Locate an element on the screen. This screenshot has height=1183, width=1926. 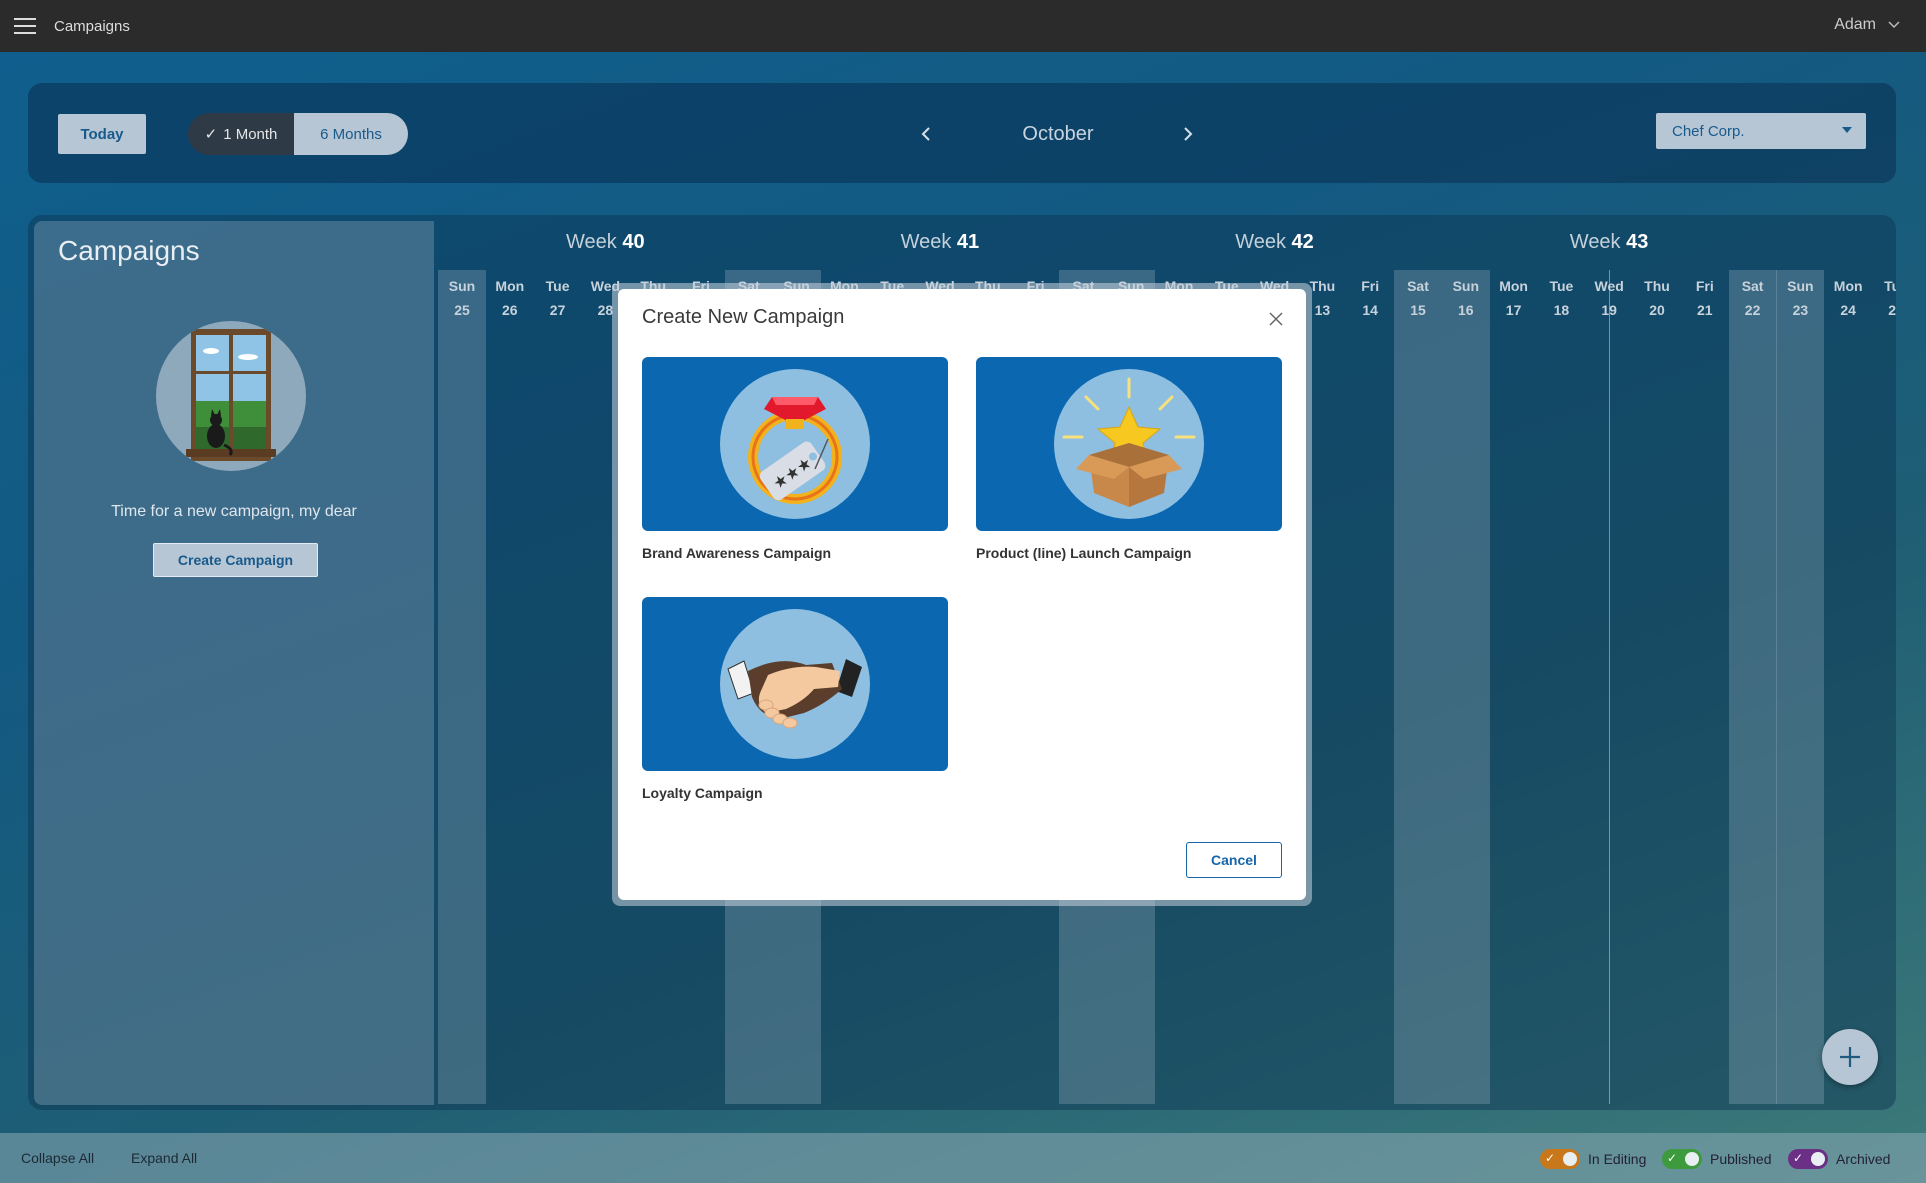
close-icon is located at coordinates (1276, 319).